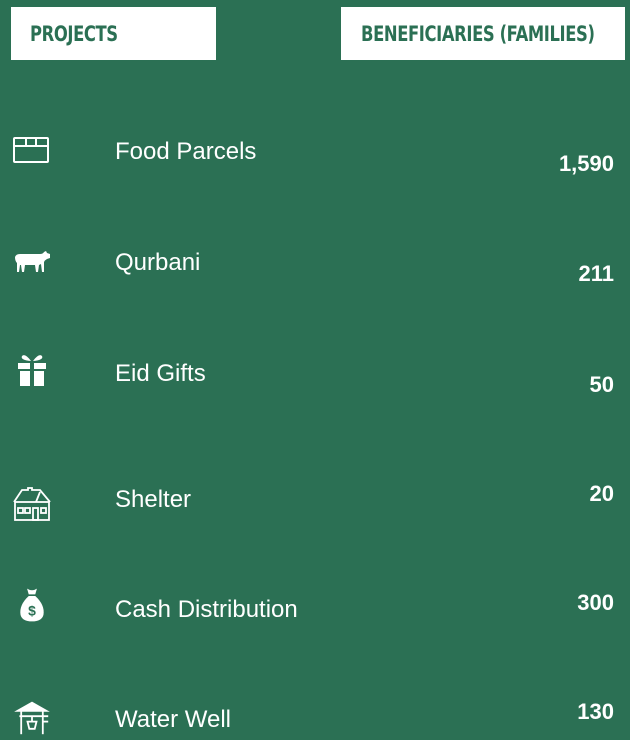 Image resolution: width=630 pixels, height=740 pixels. Describe the element at coordinates (158, 262) in the screenshot. I see `project-name: Qurbani` at that location.